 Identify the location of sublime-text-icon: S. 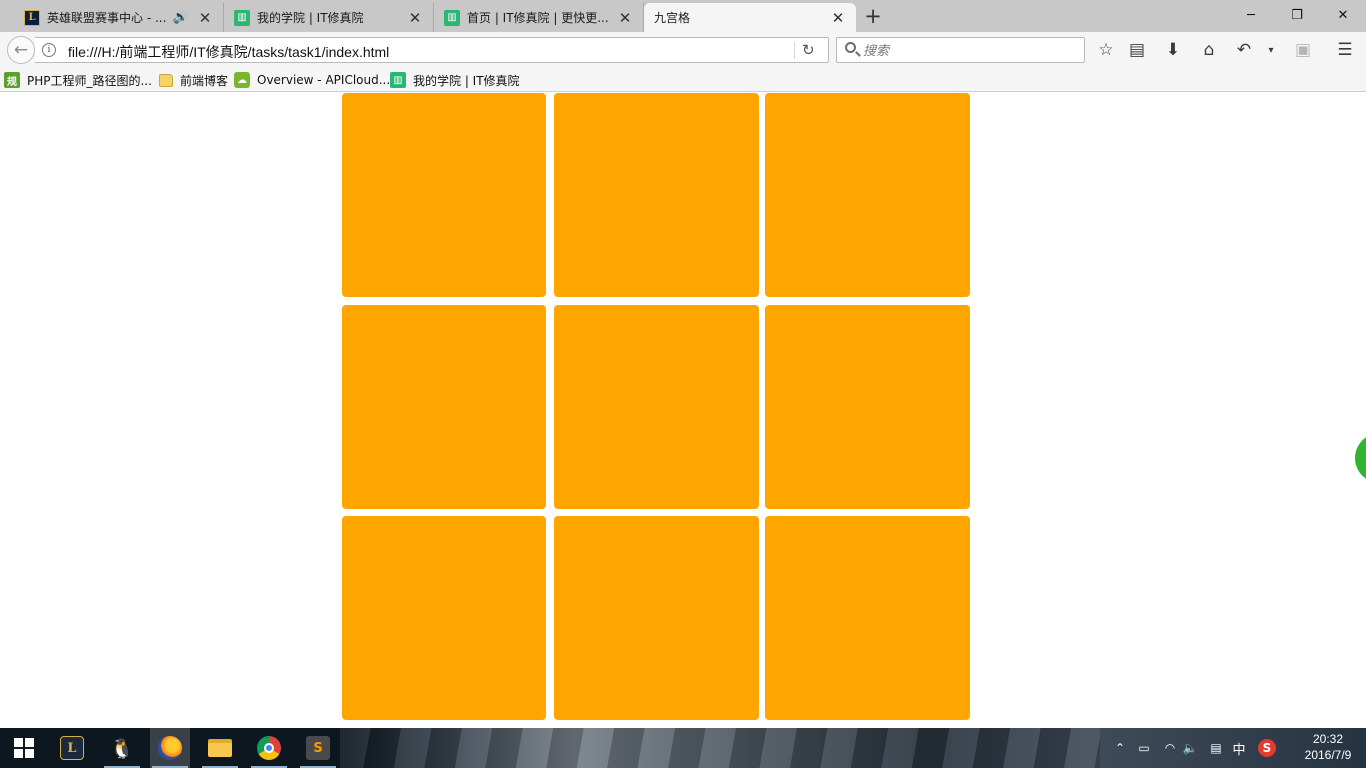
(318, 748).